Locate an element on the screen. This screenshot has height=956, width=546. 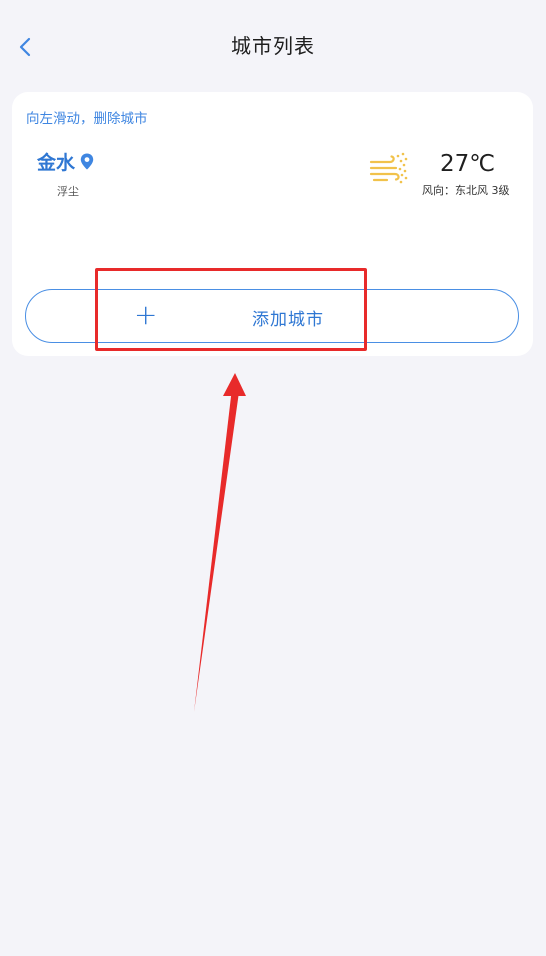
wind-info: 风向：东北风 3级 is located at coordinates (466, 190).